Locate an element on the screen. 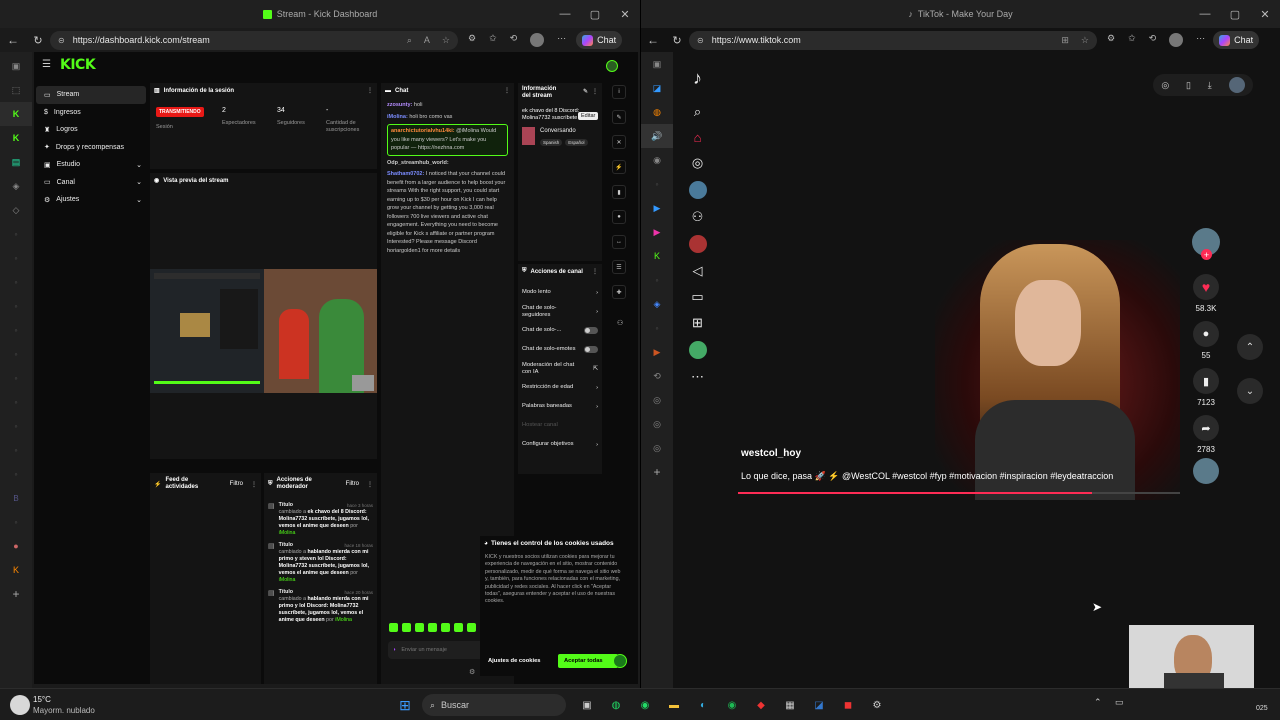 The width and height of the screenshot is (1280, 720). explore-compass-icon: ◎ is located at coordinates (697, 163).